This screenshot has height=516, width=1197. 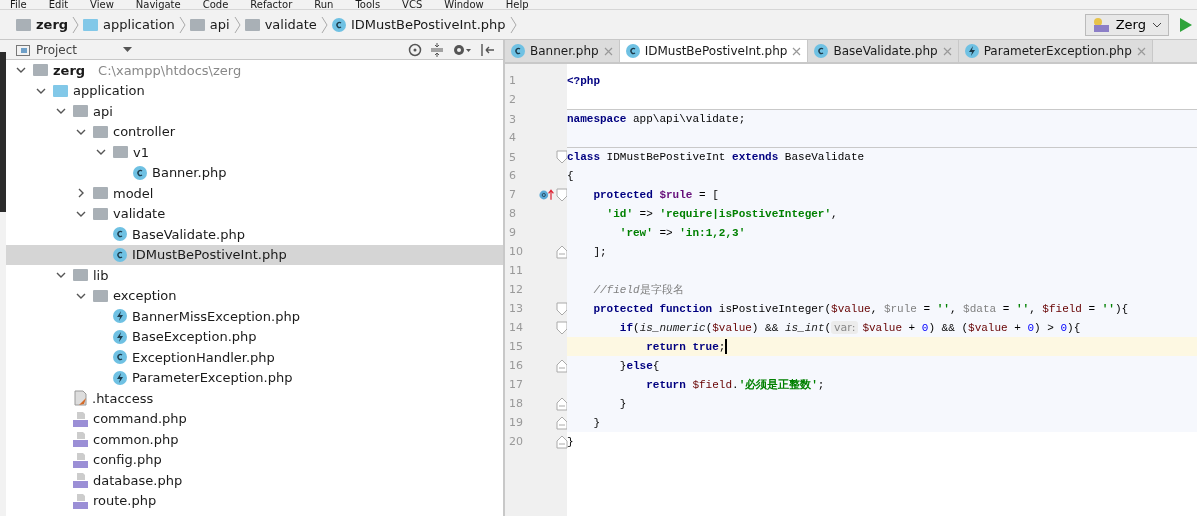 I want to click on tree-item: ParameterException.php, so click(x=254, y=377).